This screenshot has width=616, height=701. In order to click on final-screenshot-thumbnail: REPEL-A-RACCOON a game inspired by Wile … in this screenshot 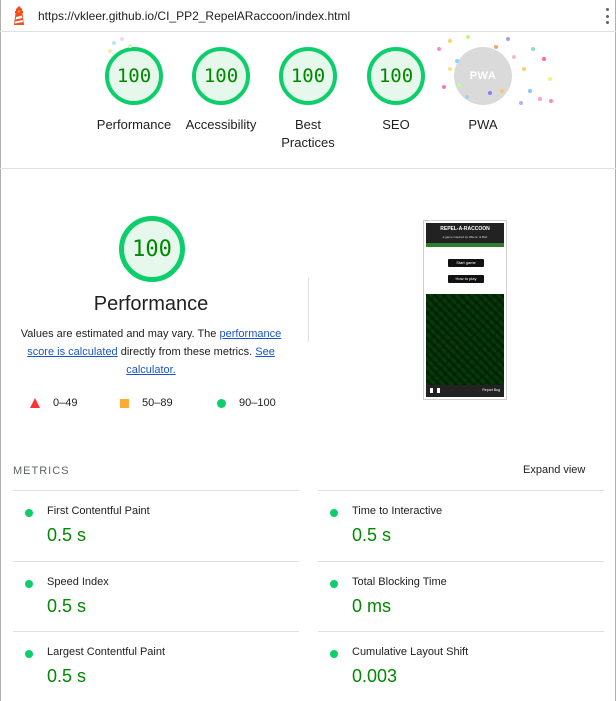, I will do `click(465, 310)`.